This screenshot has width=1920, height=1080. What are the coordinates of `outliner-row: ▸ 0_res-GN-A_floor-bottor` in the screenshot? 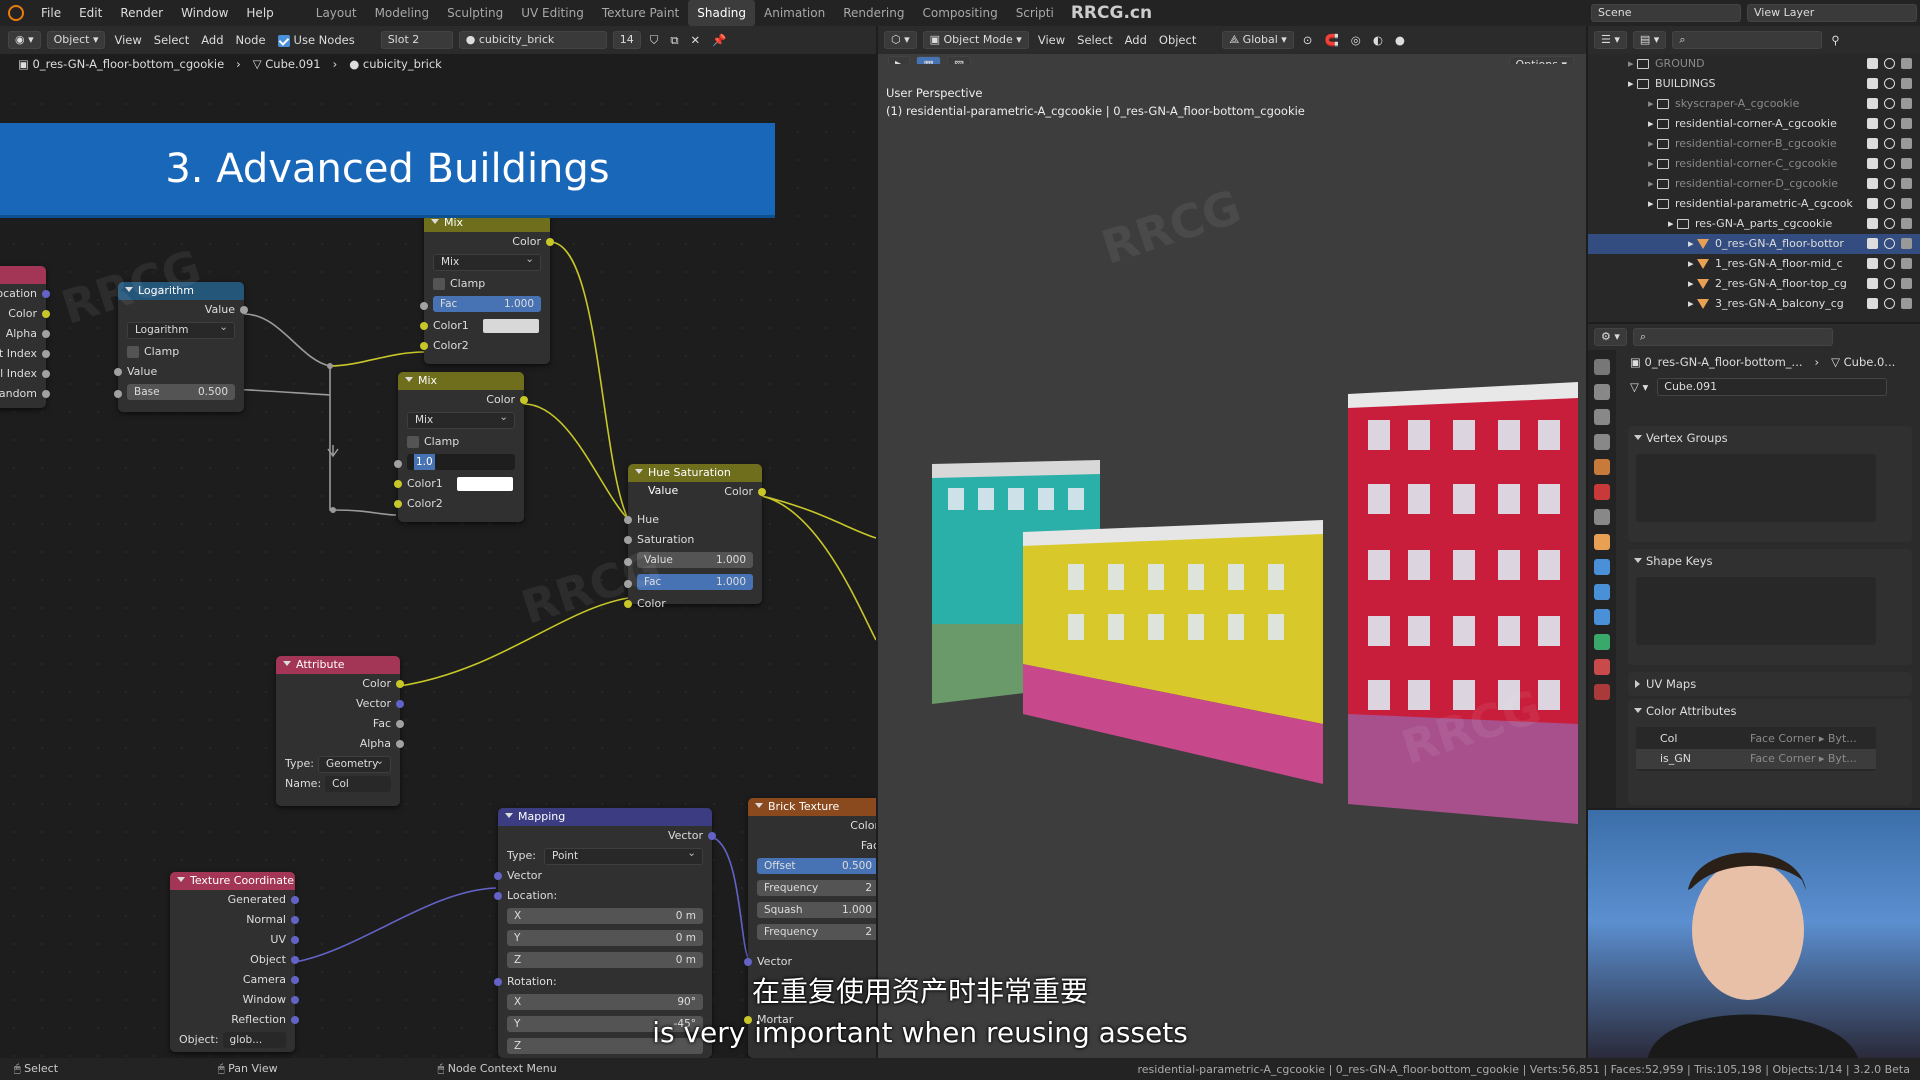 It's located at (1754, 244).